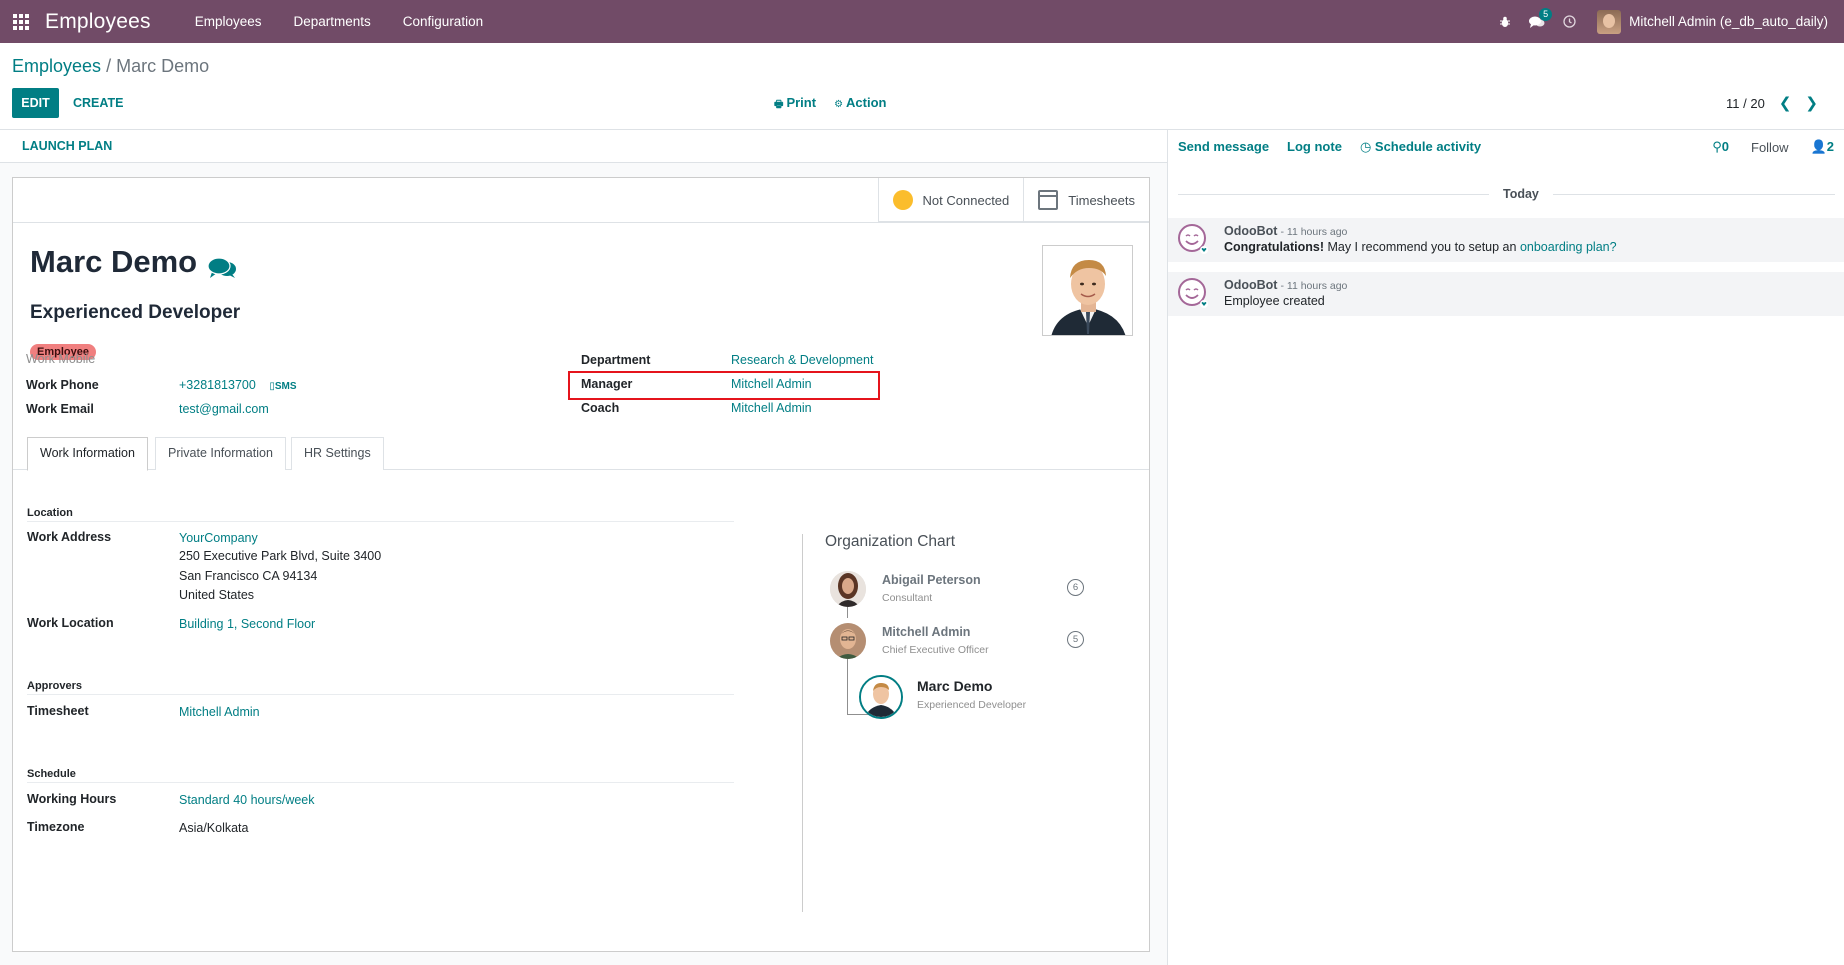 The width and height of the screenshot is (1844, 965). Describe the element at coordinates (247, 624) in the screenshot. I see `work-location-value: Building 1, Second Floor` at that location.